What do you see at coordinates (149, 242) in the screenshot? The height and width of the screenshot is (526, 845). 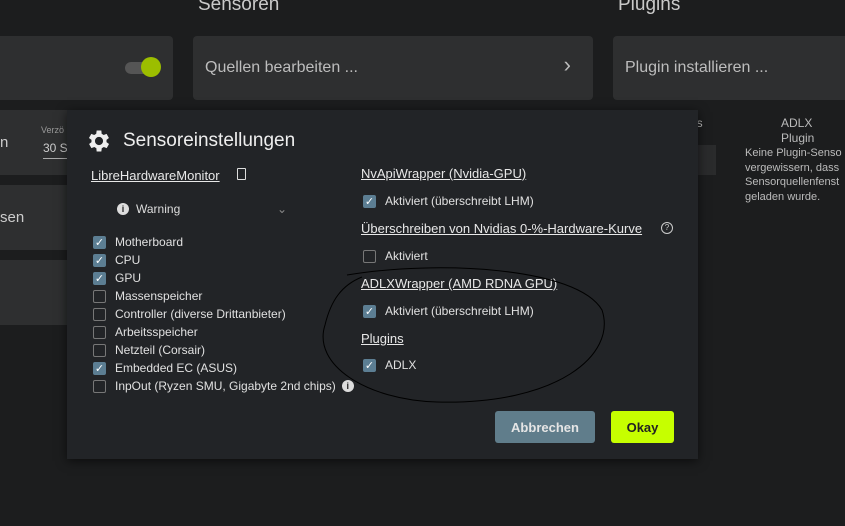 I see `checkbox-label: Motherboard` at bounding box center [149, 242].